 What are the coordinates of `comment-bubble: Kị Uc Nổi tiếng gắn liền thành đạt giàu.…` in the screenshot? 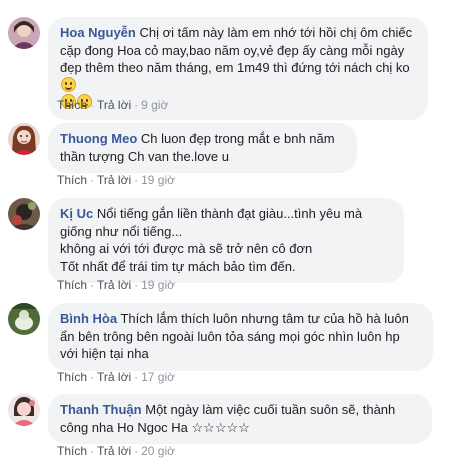 It's located at (226, 240).